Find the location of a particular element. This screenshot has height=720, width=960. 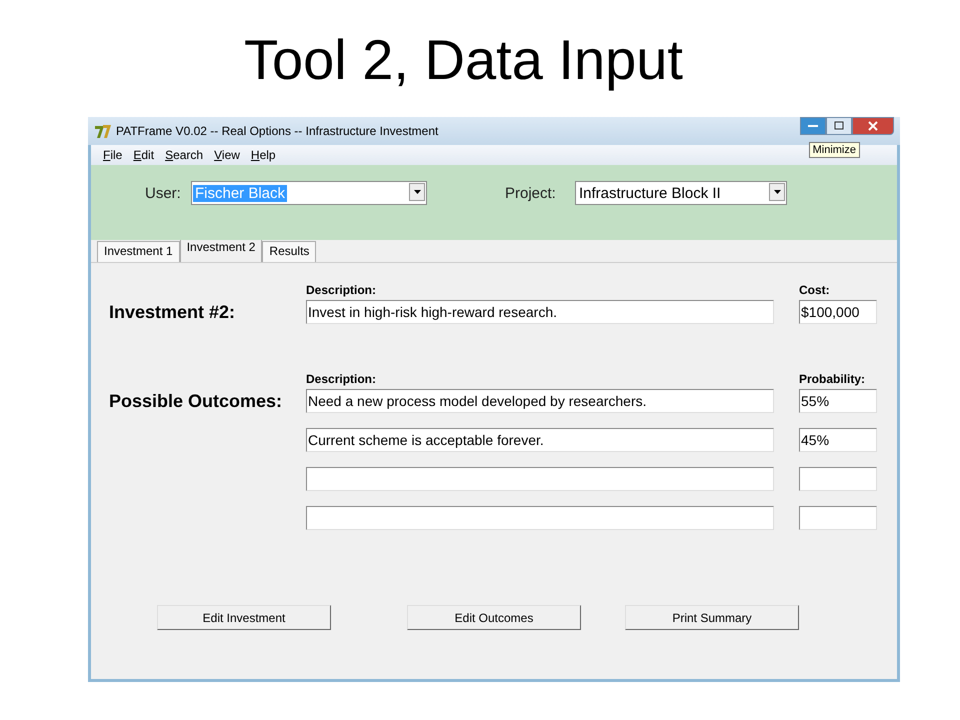

column-header: Cost: is located at coordinates (815, 290).